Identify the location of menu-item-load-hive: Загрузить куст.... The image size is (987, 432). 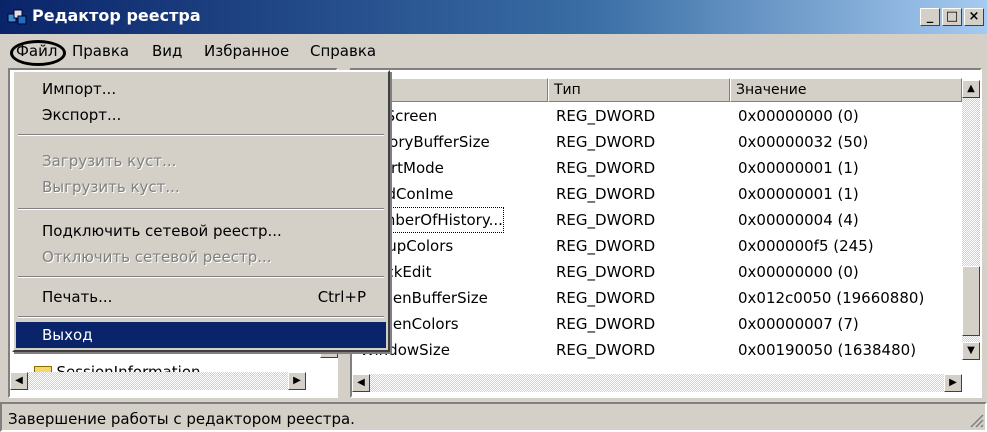
(109, 161).